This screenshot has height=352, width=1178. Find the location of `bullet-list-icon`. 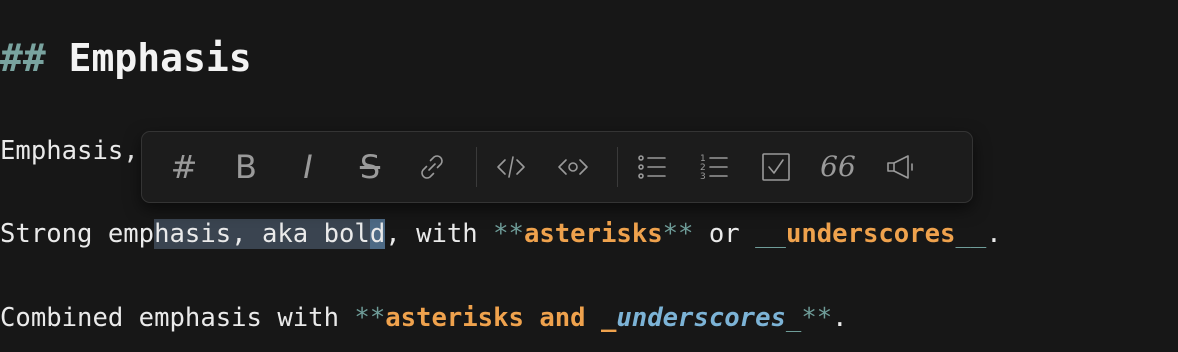

bullet-list-icon is located at coordinates (652, 167).